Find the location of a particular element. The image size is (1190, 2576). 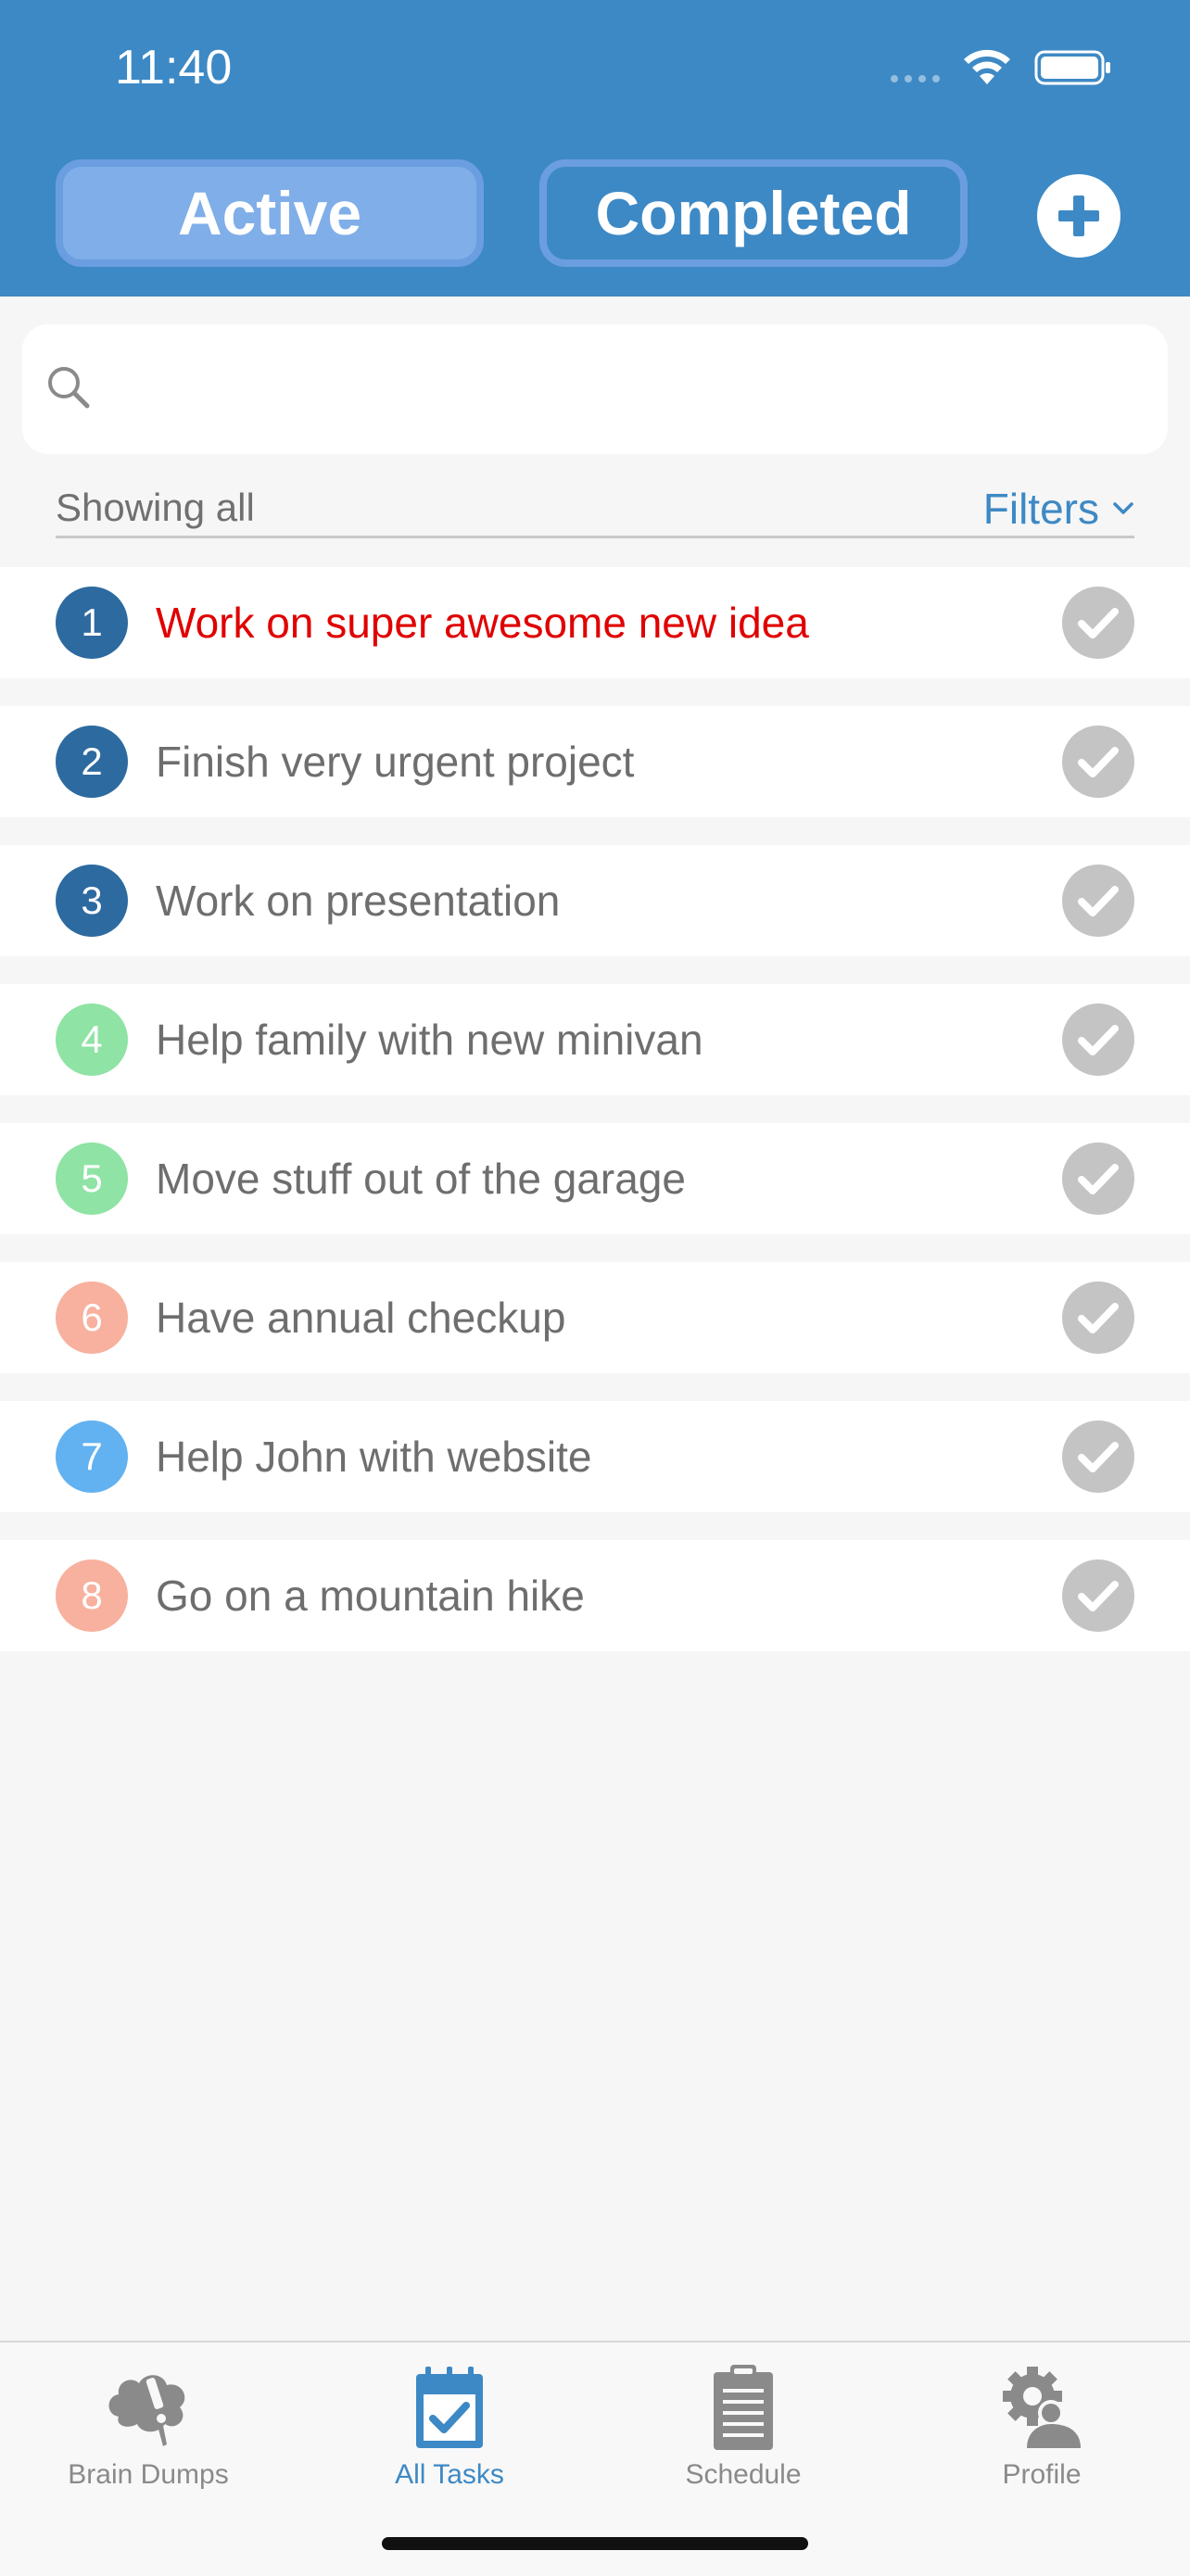

task-number-badge: 4 is located at coordinates (92, 1040).